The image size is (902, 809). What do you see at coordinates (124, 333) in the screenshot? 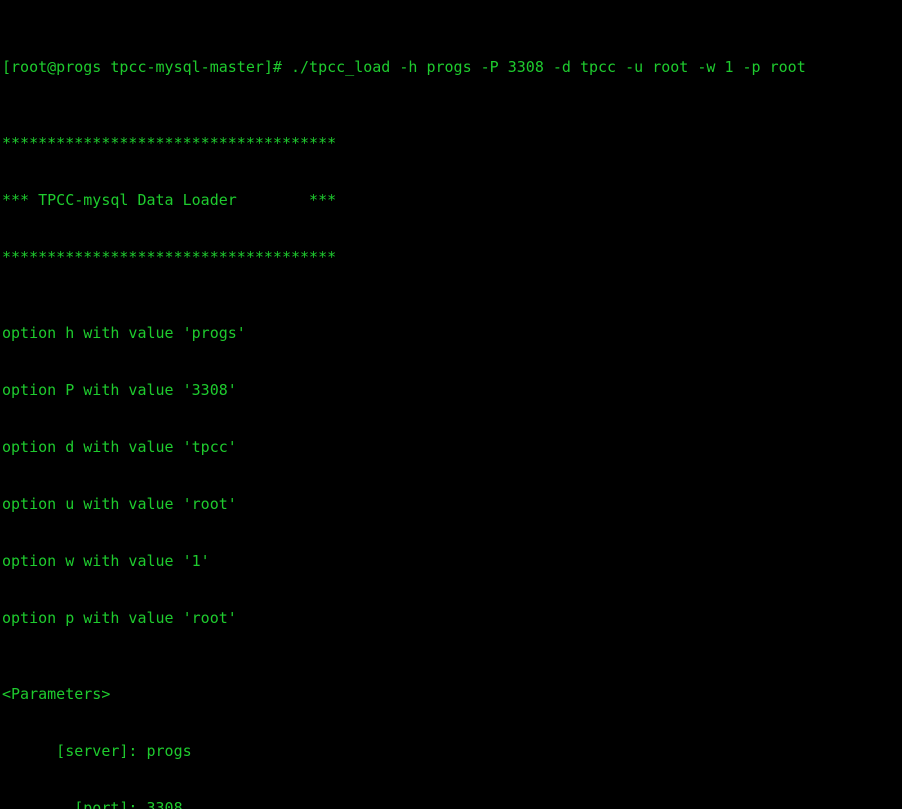
I see `option-line: option h with value 'progs'` at bounding box center [124, 333].